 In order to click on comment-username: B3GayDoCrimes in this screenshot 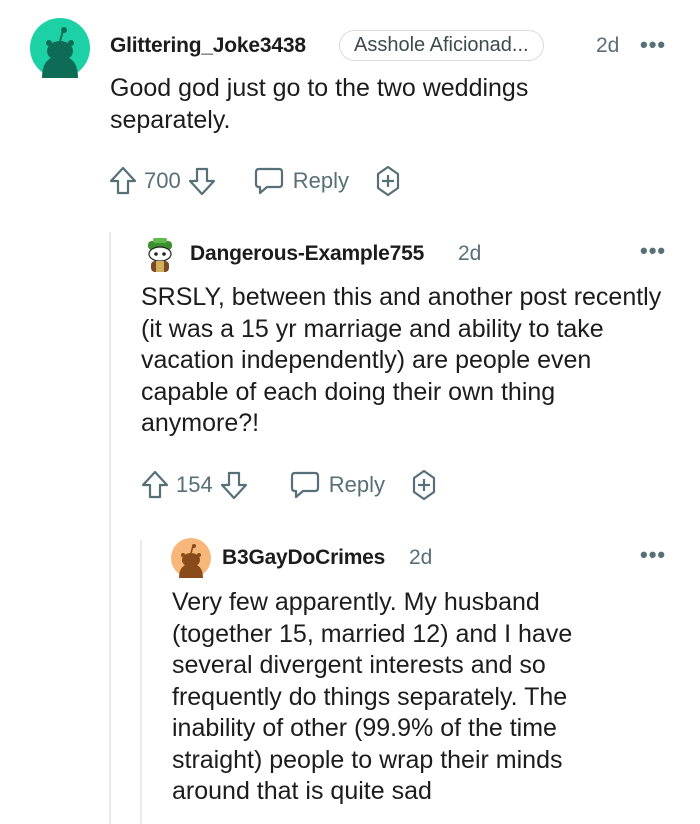, I will do `click(303, 558)`.